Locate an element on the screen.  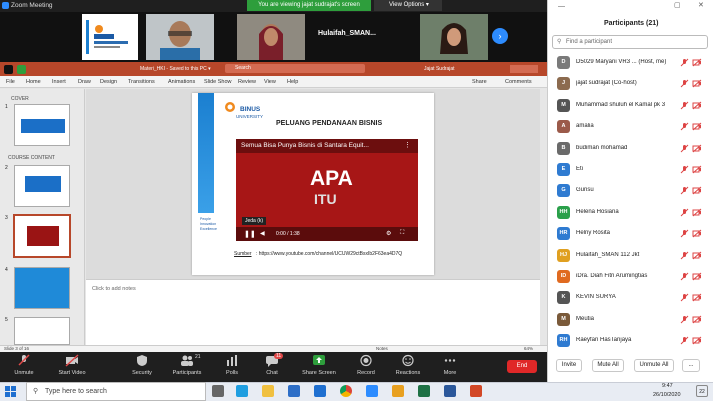
task-view-icon is located at coordinates (218, 391).